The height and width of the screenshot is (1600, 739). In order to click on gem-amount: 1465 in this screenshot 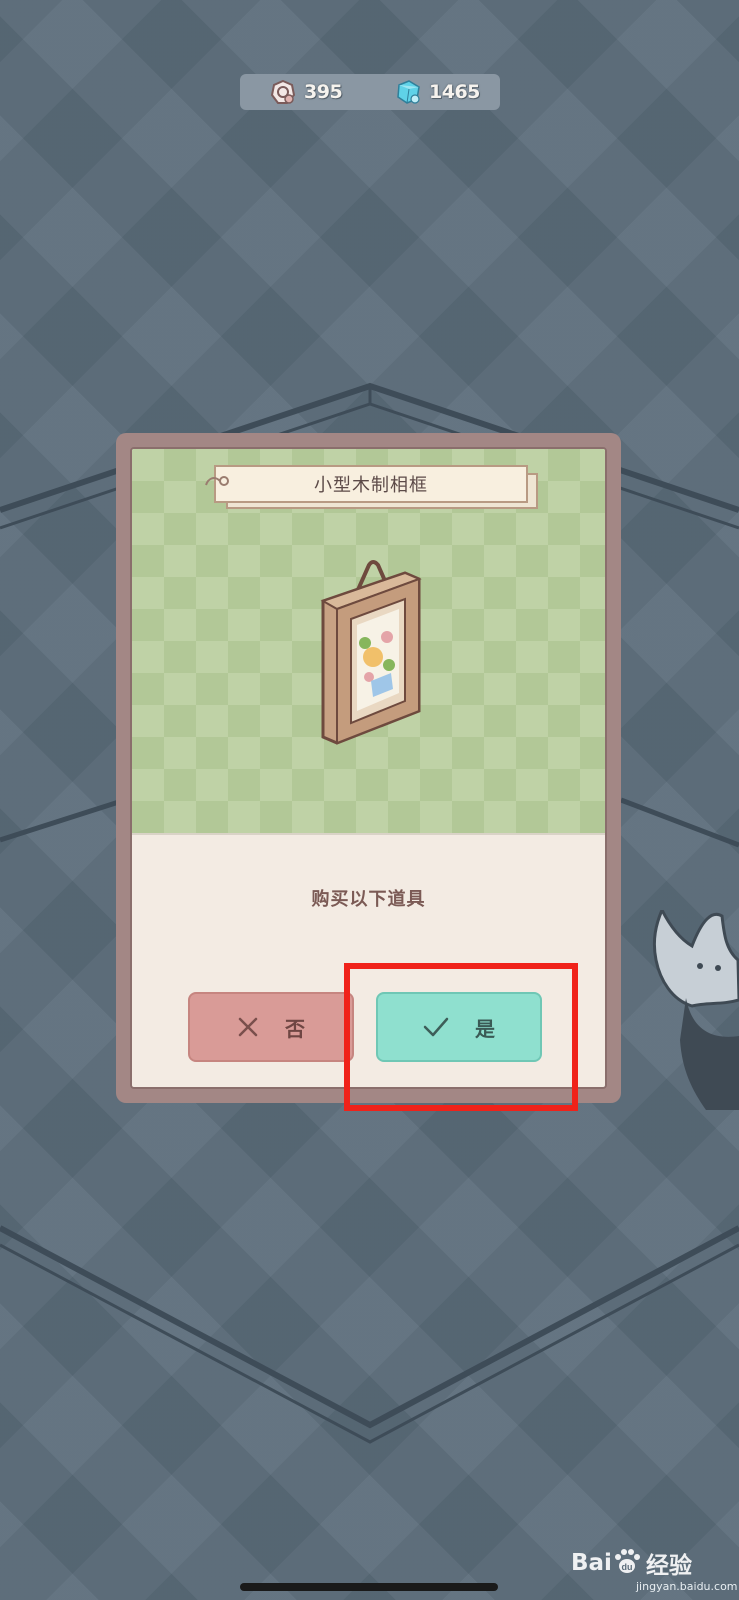, I will do `click(454, 92)`.